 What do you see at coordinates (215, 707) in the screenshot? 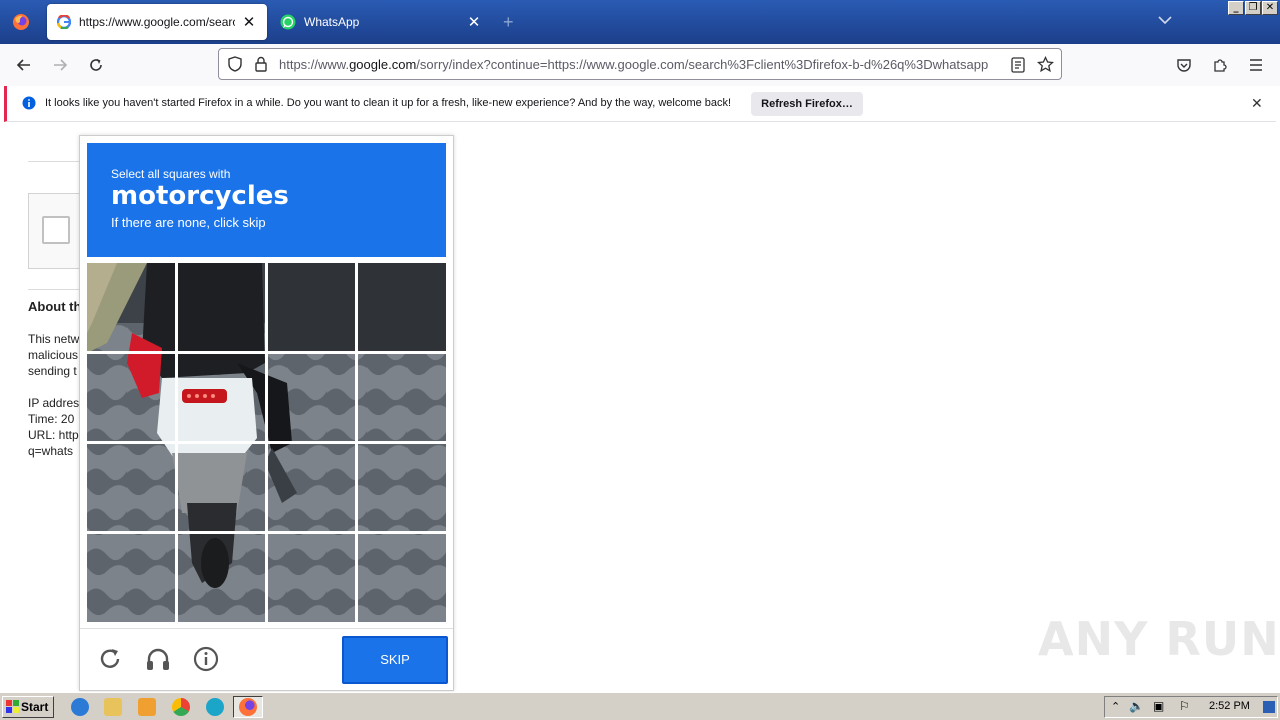
I see `edge-icon` at bounding box center [215, 707].